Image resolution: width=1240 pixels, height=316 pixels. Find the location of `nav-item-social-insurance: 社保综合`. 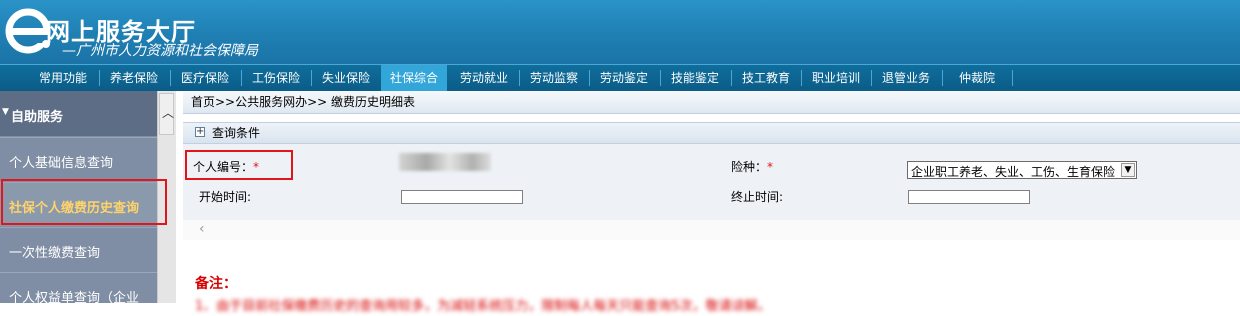

nav-item-social-insurance: 社保综合 is located at coordinates (414, 78).